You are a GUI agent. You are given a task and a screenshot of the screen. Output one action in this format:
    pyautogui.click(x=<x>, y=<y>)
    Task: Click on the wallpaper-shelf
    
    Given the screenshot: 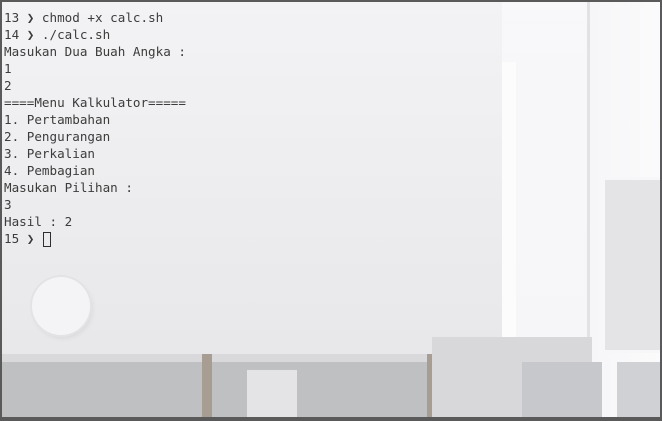 What is the action you would take?
    pyautogui.click(x=222, y=385)
    